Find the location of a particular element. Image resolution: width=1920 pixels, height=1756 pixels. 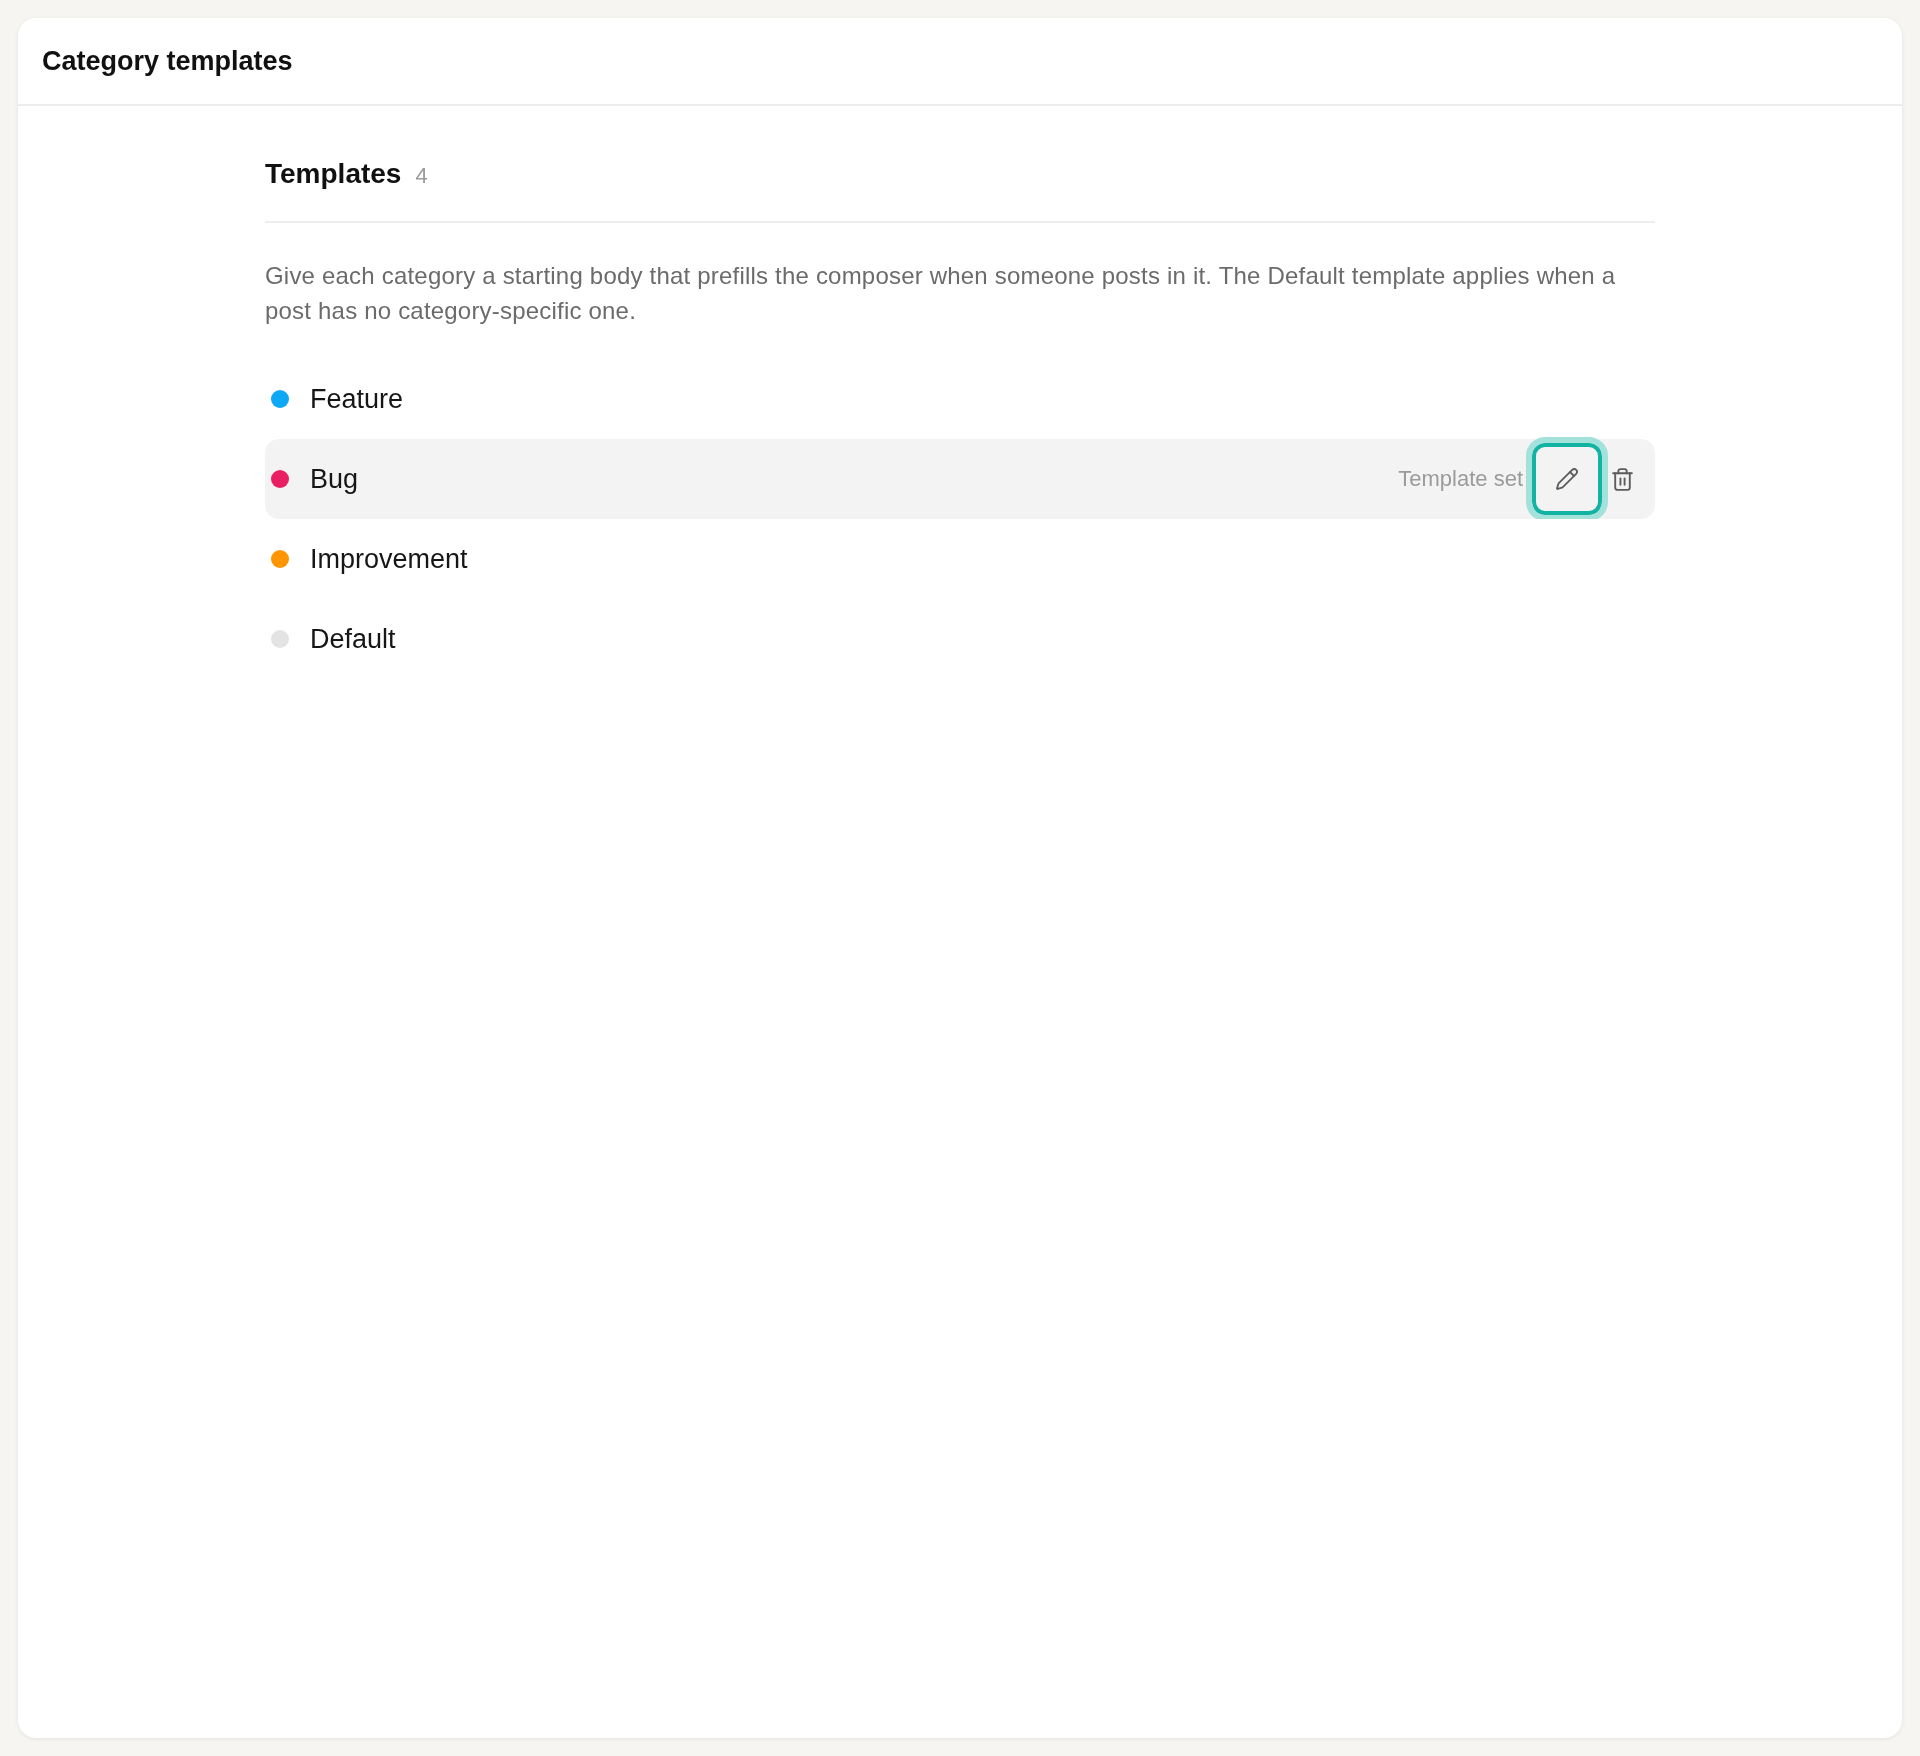

edit-button is located at coordinates (1567, 479).